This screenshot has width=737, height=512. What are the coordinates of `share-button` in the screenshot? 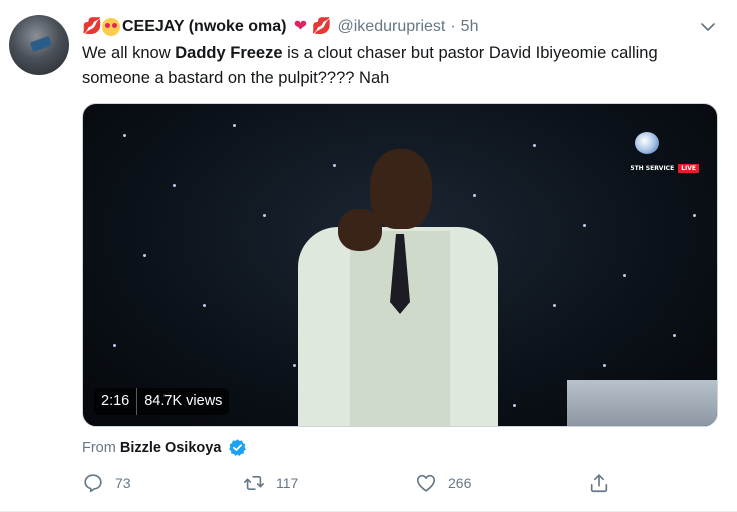 It's located at (599, 483).